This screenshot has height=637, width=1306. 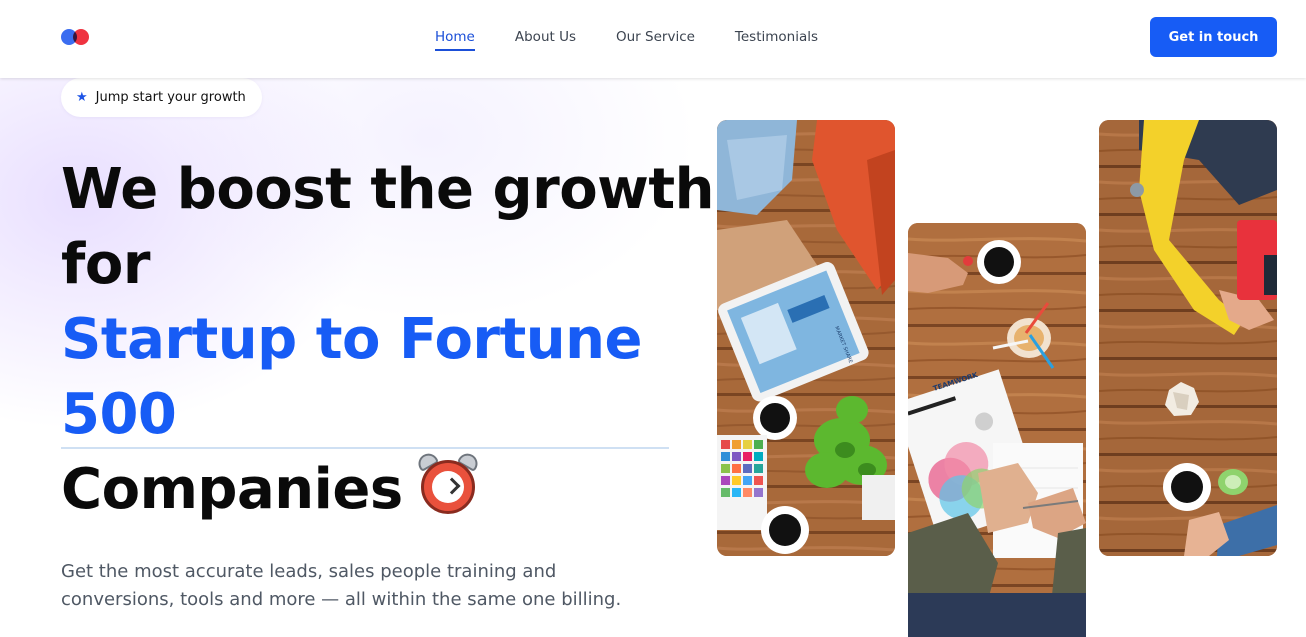 I want to click on logo-red-dot, so click(x=81, y=37).